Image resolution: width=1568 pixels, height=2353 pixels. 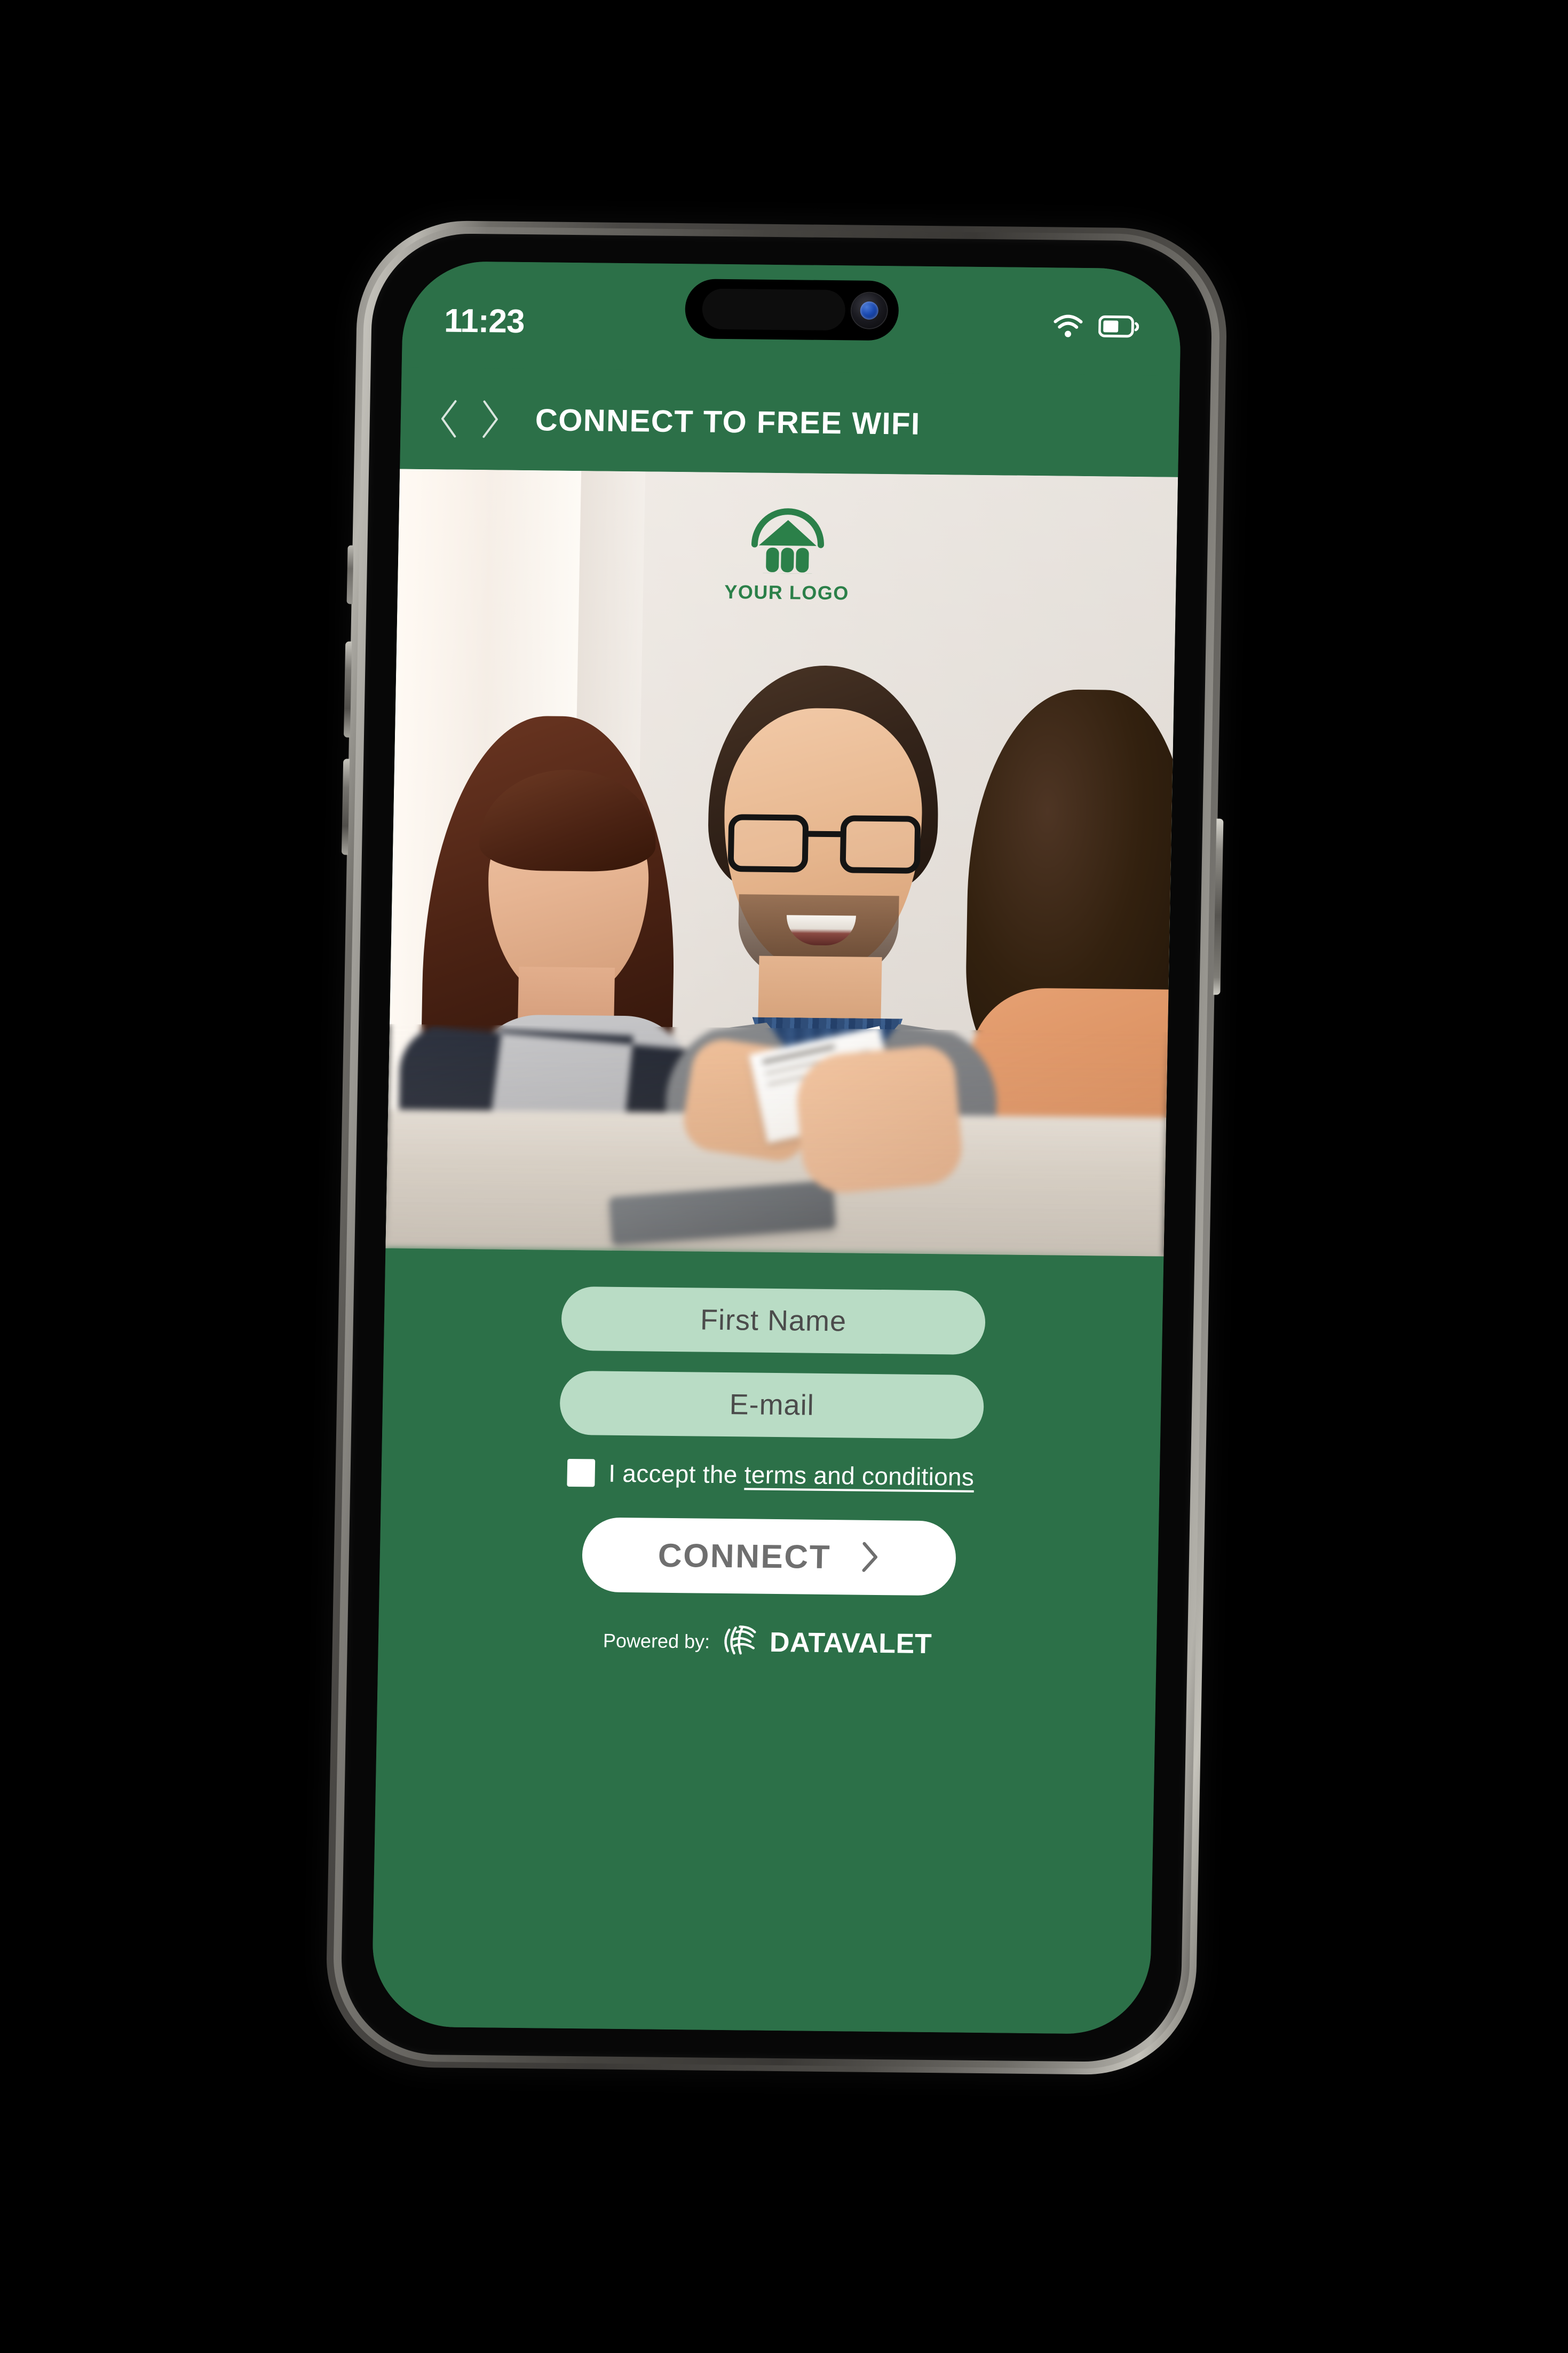 I want to click on dynamic-island, so click(x=791, y=310).